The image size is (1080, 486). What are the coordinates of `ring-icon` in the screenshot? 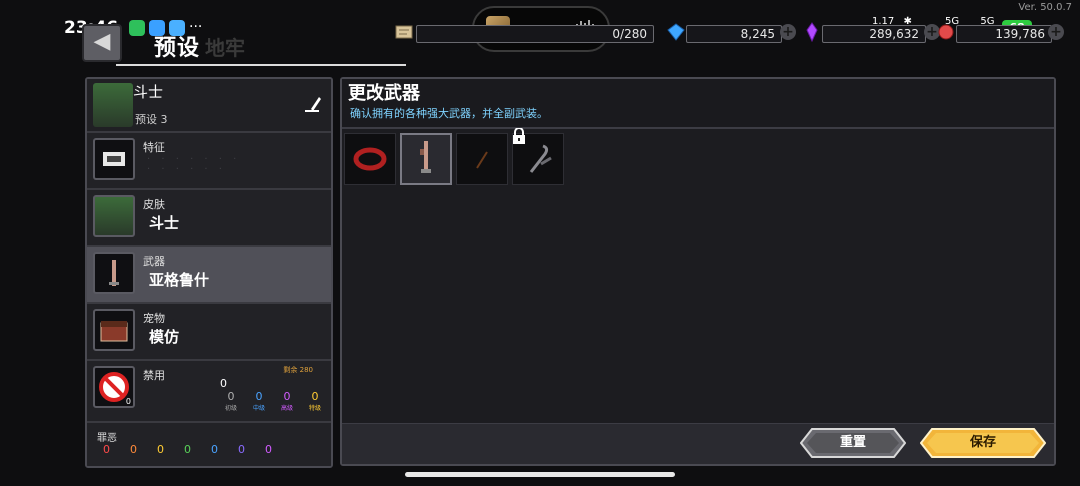 It's located at (370, 159).